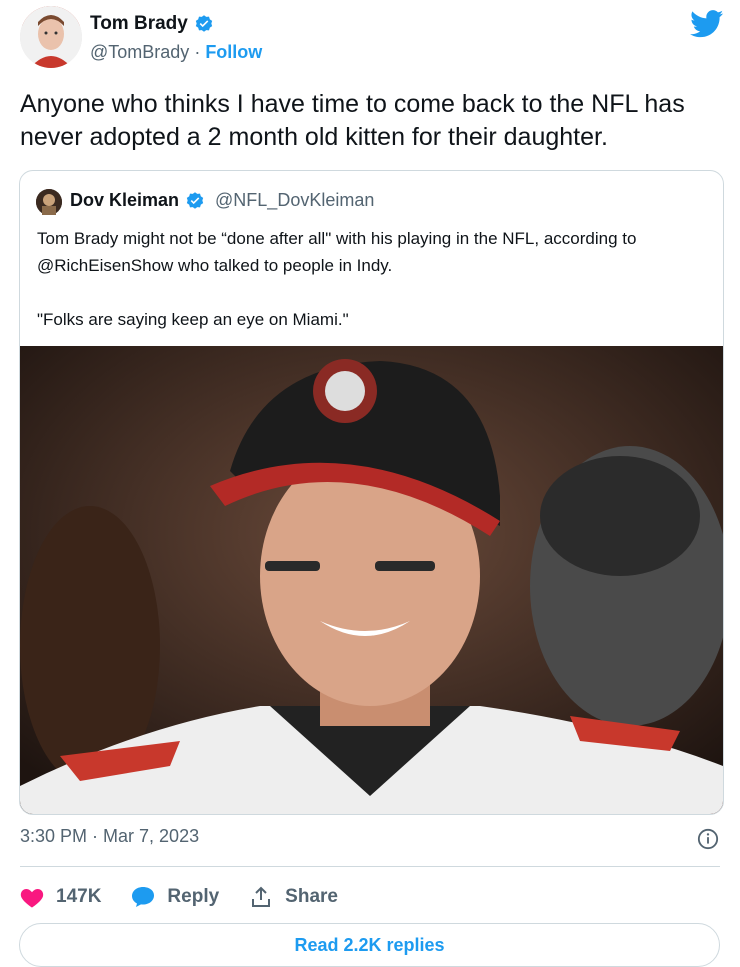 The image size is (740, 967). I want to click on share-label: Share, so click(311, 896).